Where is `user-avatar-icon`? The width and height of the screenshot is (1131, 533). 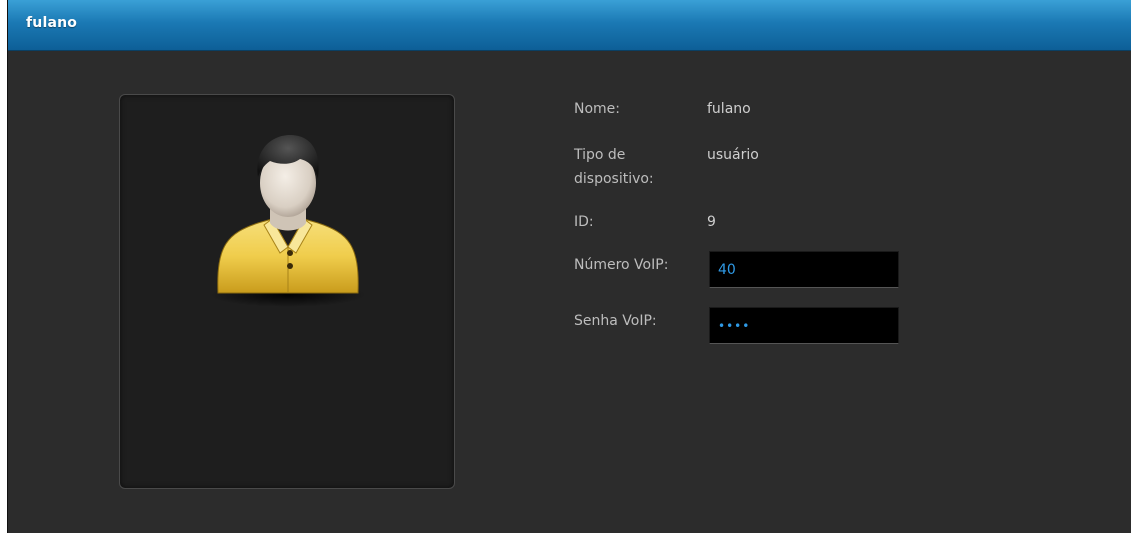 user-avatar-icon is located at coordinates (288, 221).